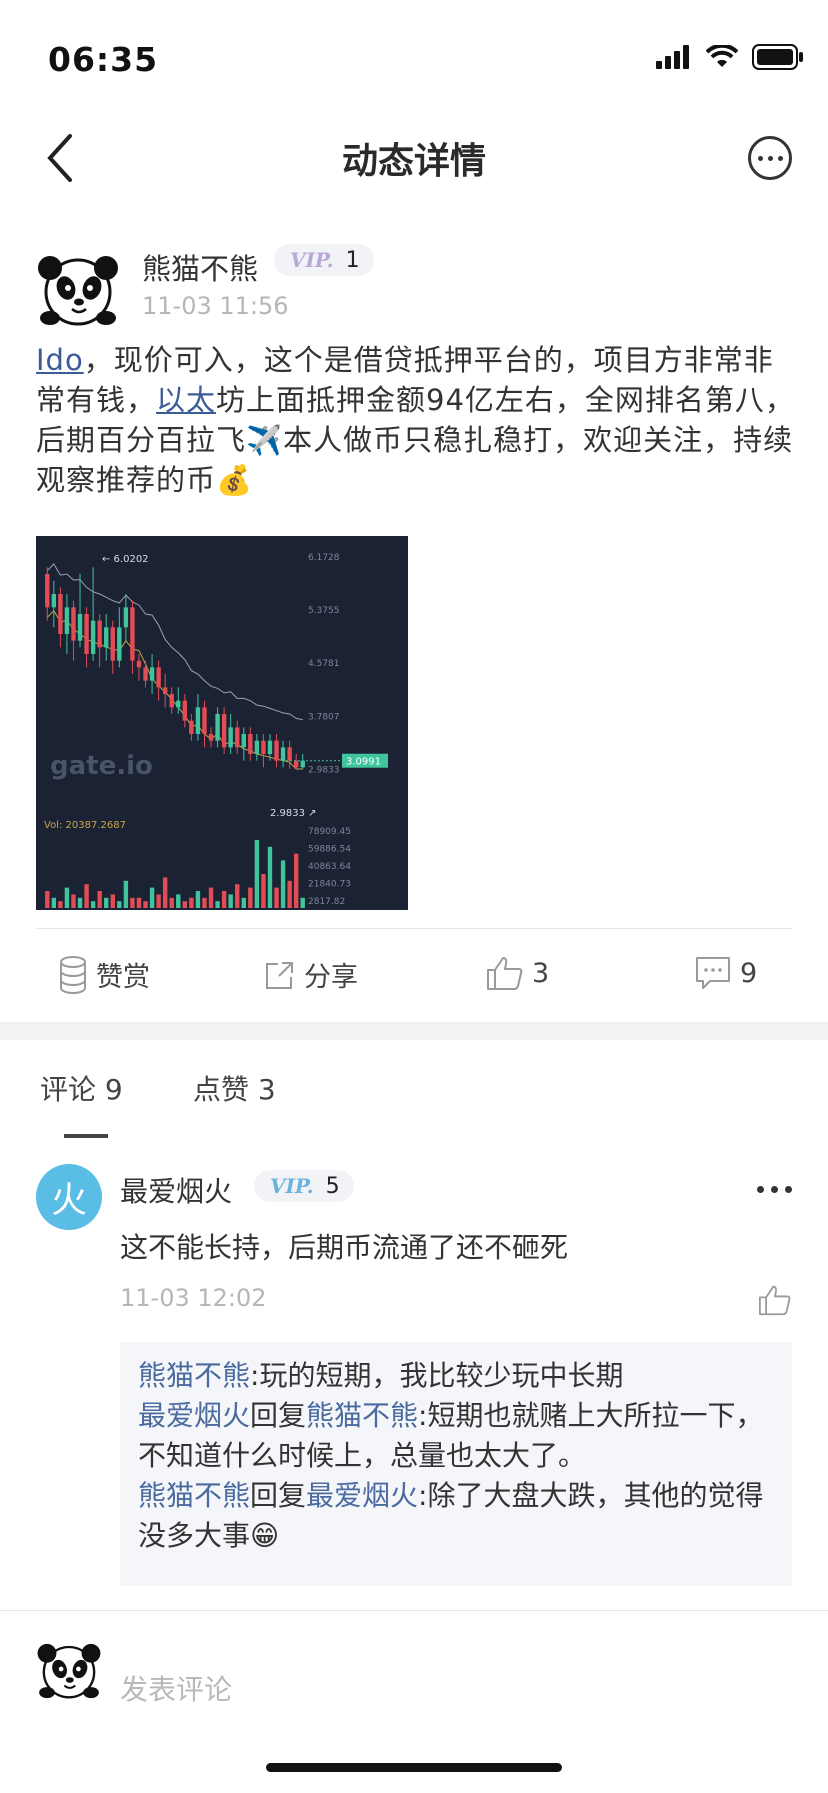  What do you see at coordinates (329, 832) in the screenshot?
I see `volume-tick-label: 78909.45` at bounding box center [329, 832].